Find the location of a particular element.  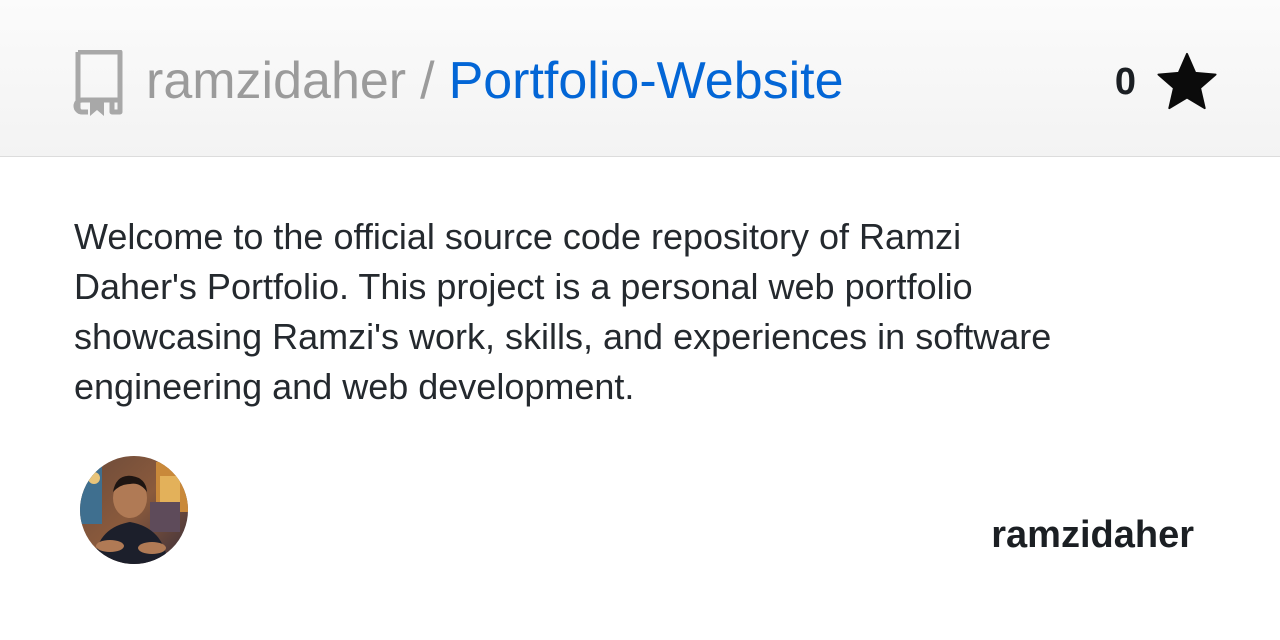

repo-title: ramzidaher / Portfolio-Website is located at coordinates (495, 81).